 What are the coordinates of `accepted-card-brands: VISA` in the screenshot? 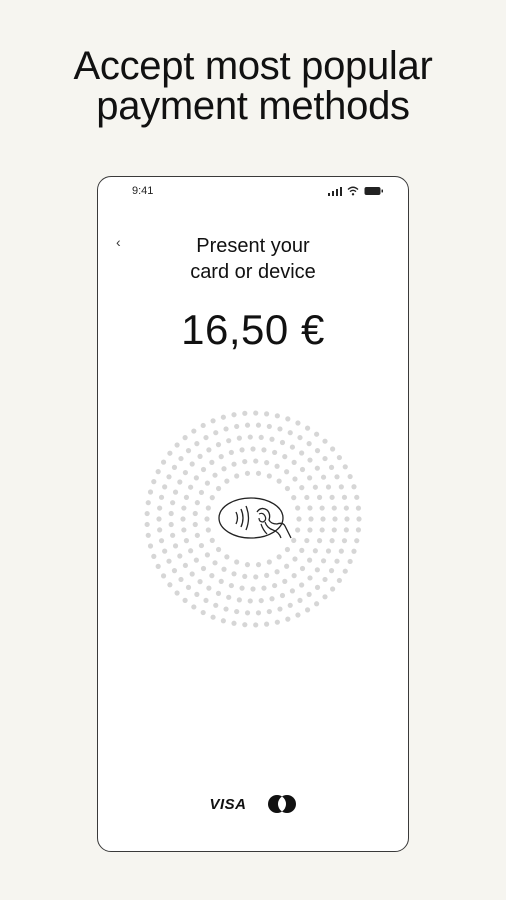 It's located at (253, 804).